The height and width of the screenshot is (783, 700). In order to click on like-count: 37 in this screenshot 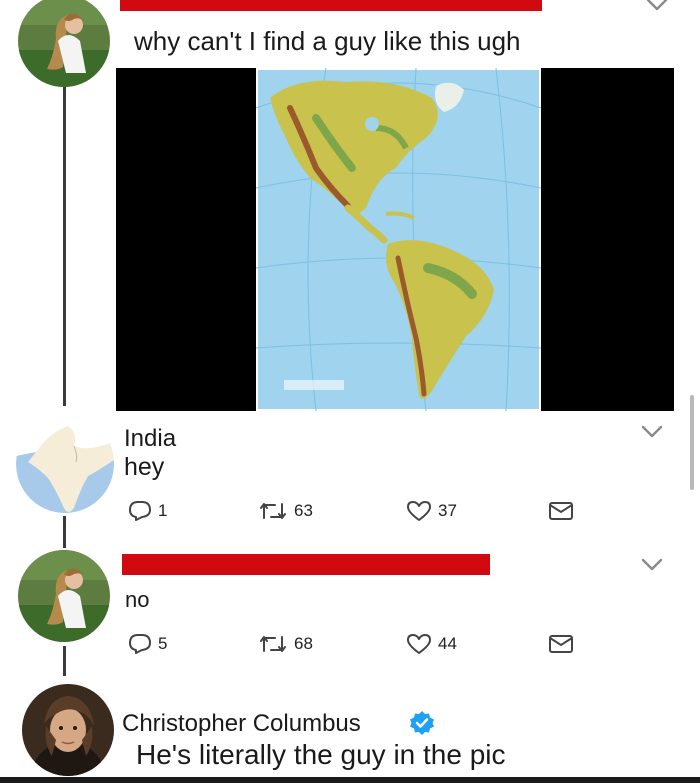, I will do `click(447, 510)`.